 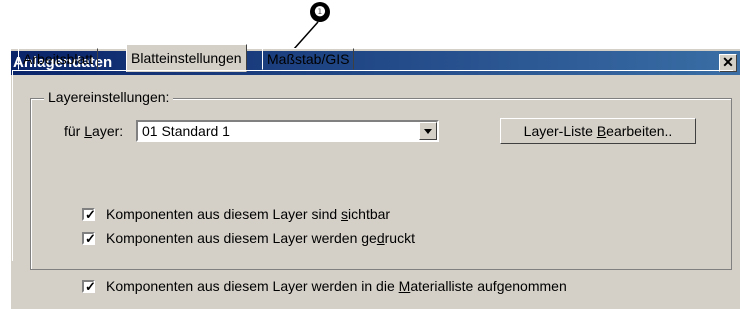 I want to click on layer-label: für Layer:, so click(x=94, y=131).